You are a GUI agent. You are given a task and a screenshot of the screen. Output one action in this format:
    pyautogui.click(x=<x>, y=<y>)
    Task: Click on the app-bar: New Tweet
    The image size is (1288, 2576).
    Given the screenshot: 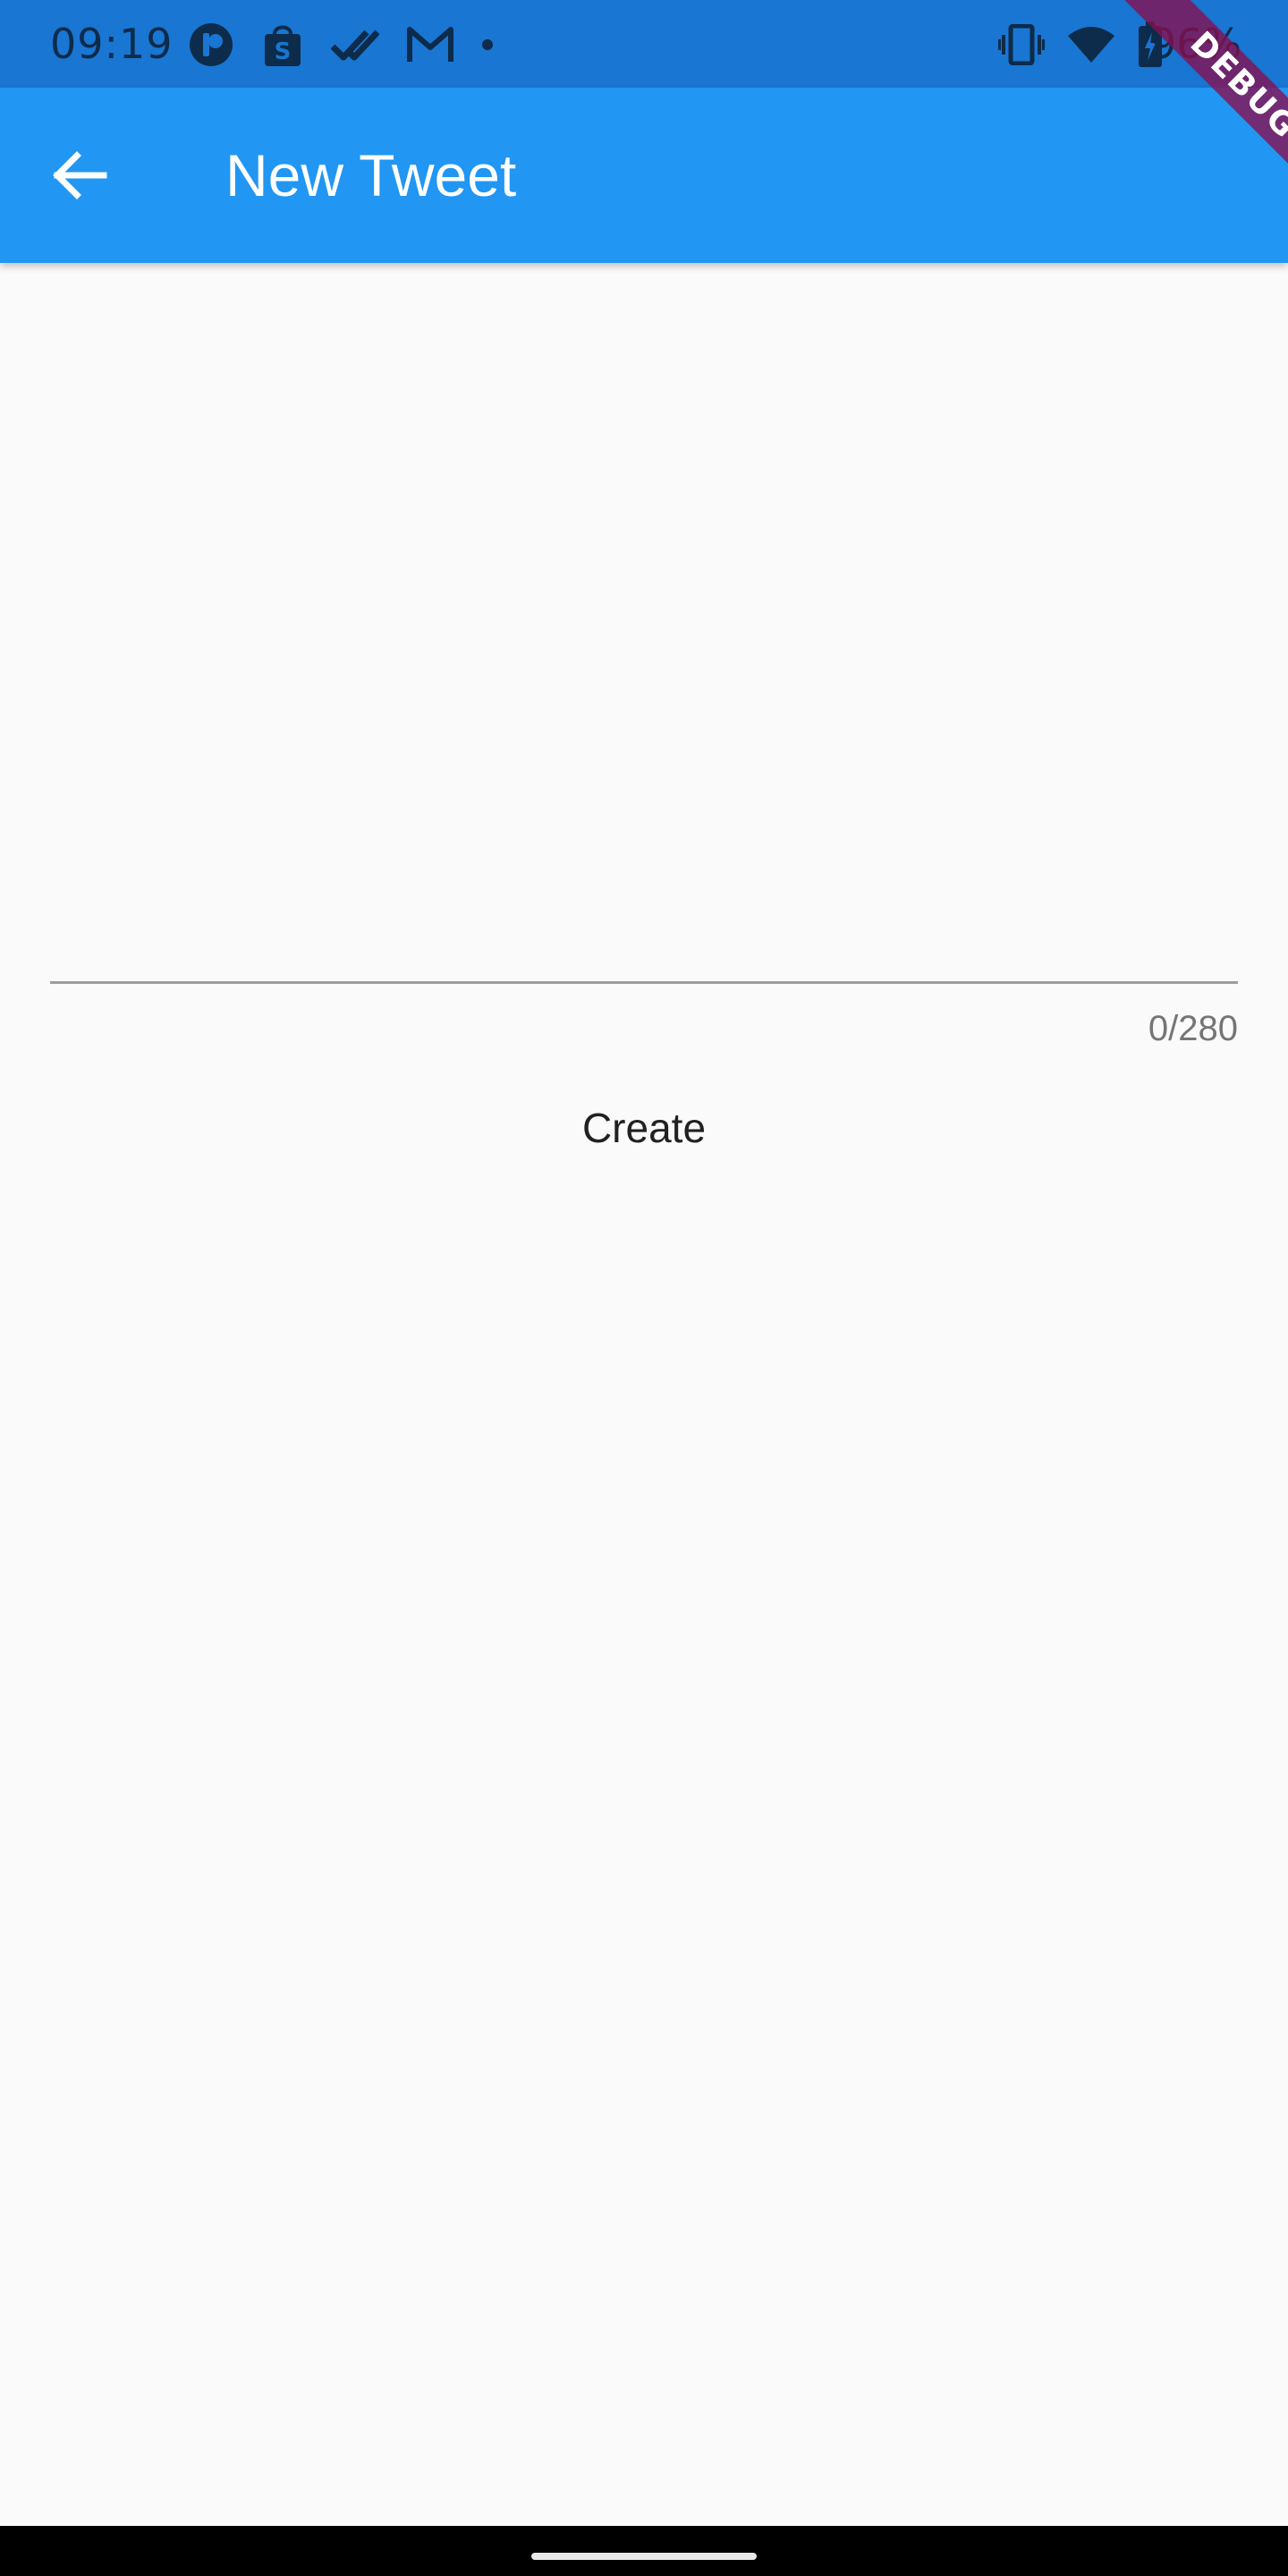 What is the action you would take?
    pyautogui.click(x=644, y=175)
    